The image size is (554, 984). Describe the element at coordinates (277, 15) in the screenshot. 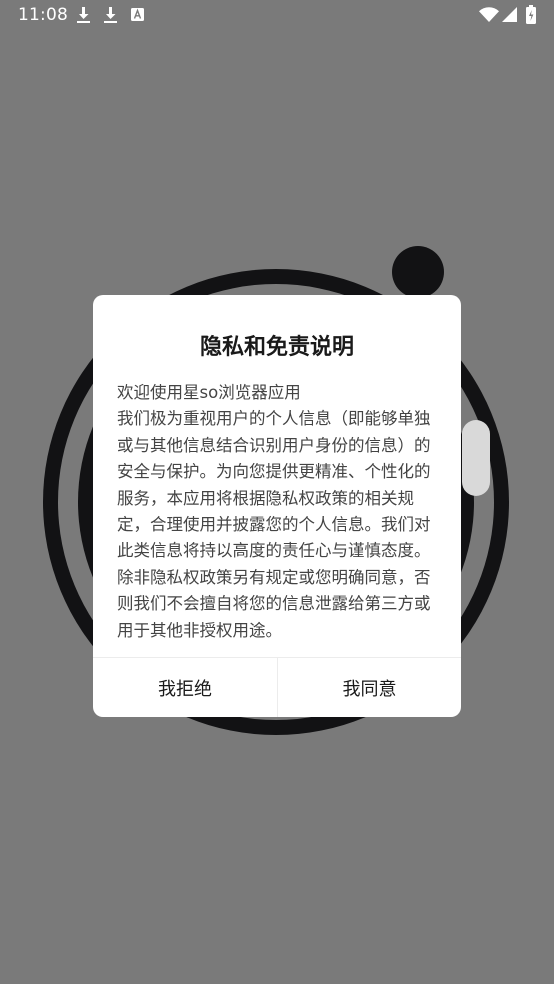

I see `status-bar: 11:08` at that location.